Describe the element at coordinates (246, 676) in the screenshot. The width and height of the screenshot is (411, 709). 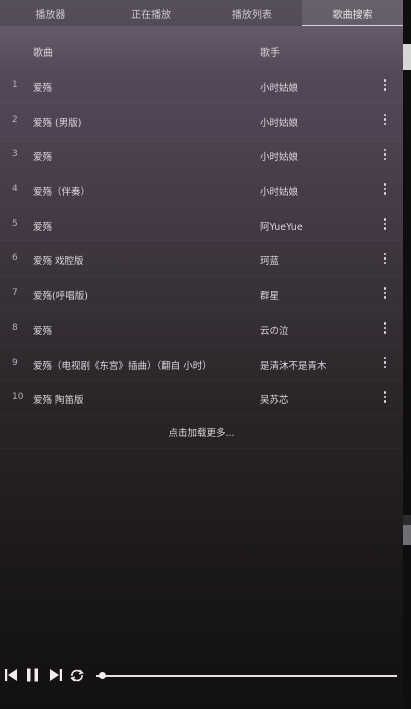
I see `progress-track` at that location.